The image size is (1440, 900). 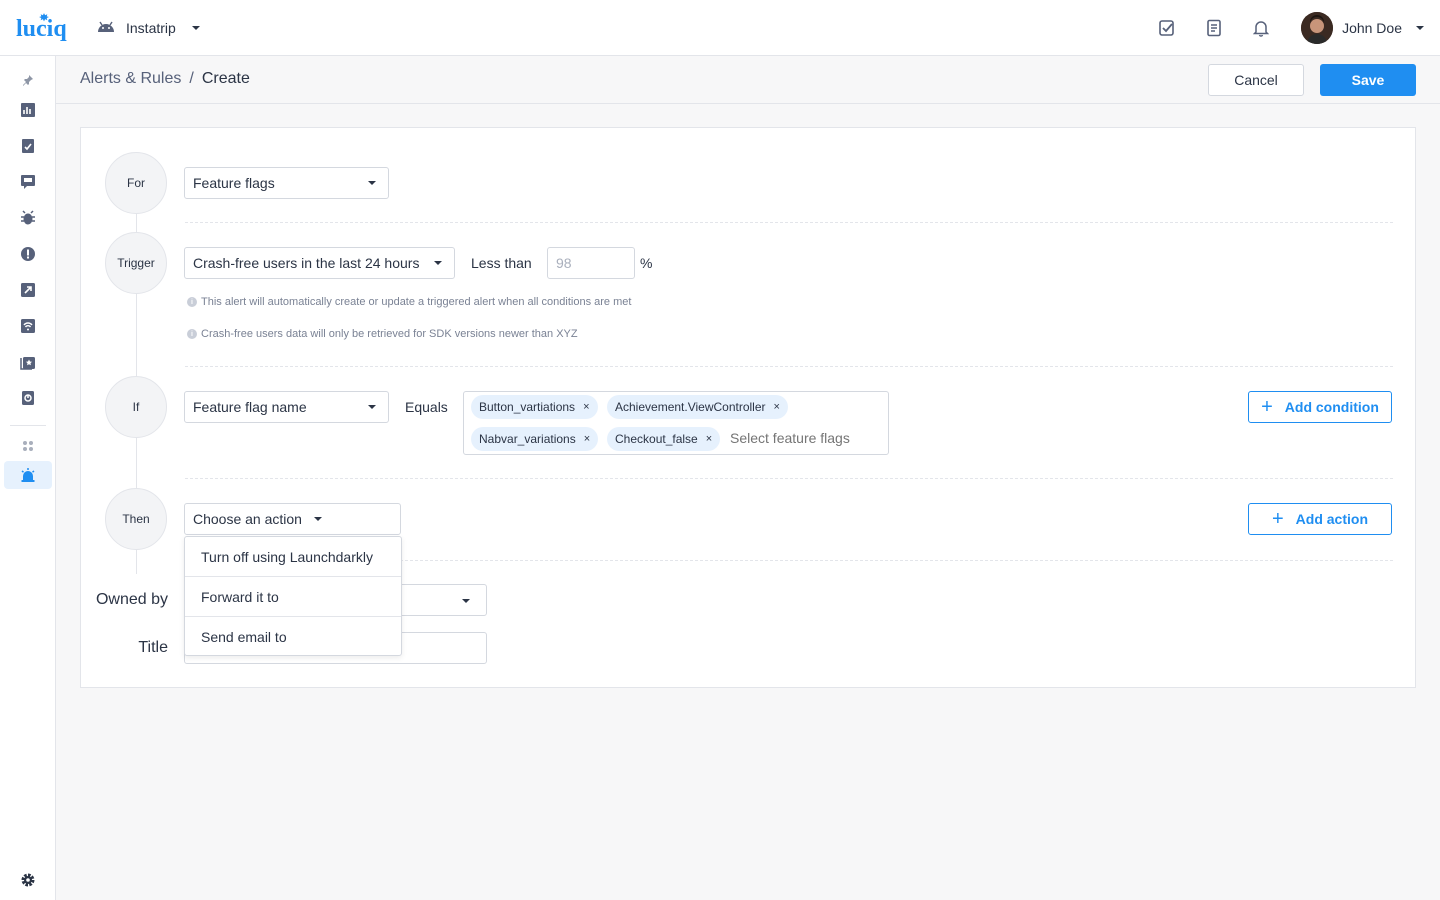 I want to click on if-field-select: Feature flag name, so click(x=286, y=407).